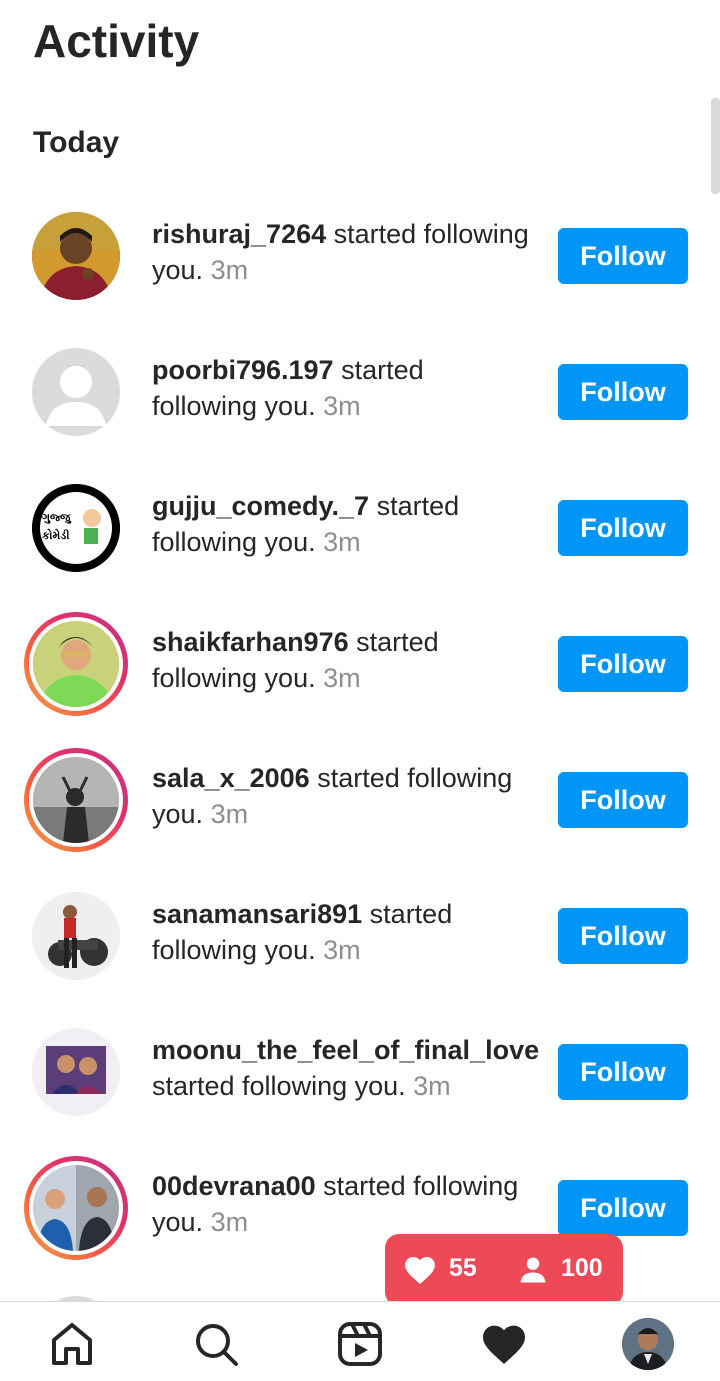 Image resolution: width=720 pixels, height=1381 pixels. I want to click on followers-count: 100, so click(582, 1268).